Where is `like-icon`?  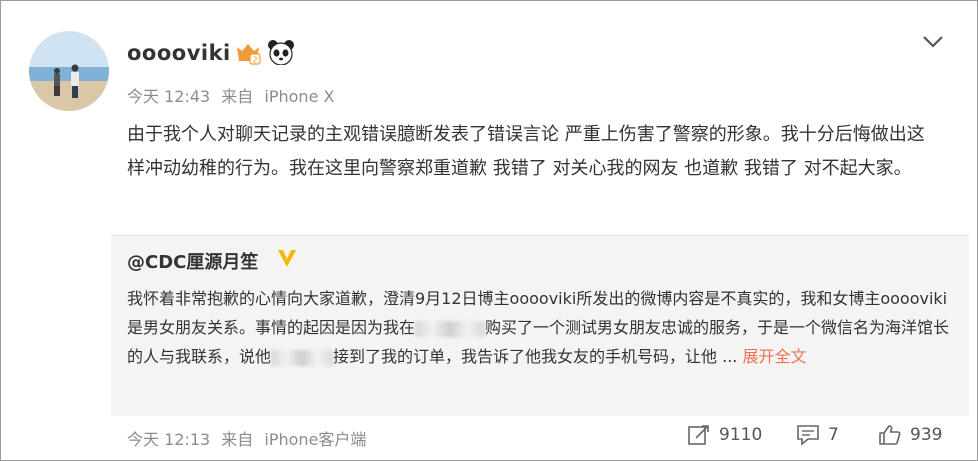
like-icon is located at coordinates (890, 435).